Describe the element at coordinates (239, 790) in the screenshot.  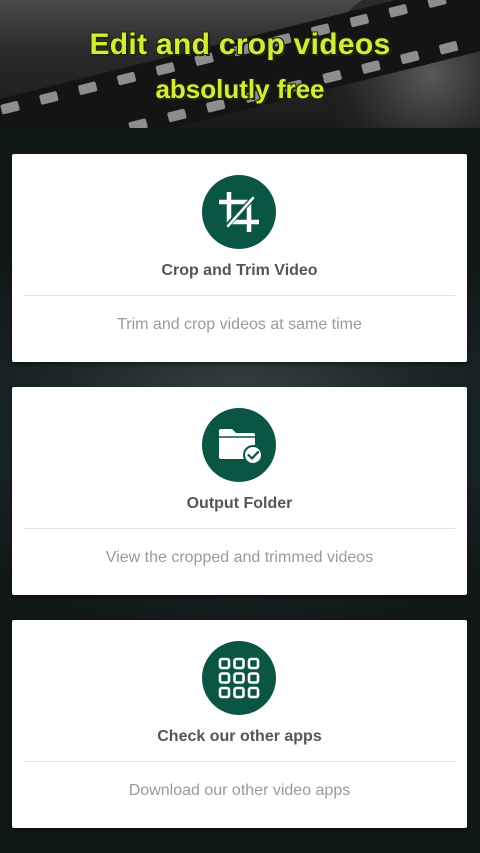
I see `card-description: Download our other video apps` at that location.